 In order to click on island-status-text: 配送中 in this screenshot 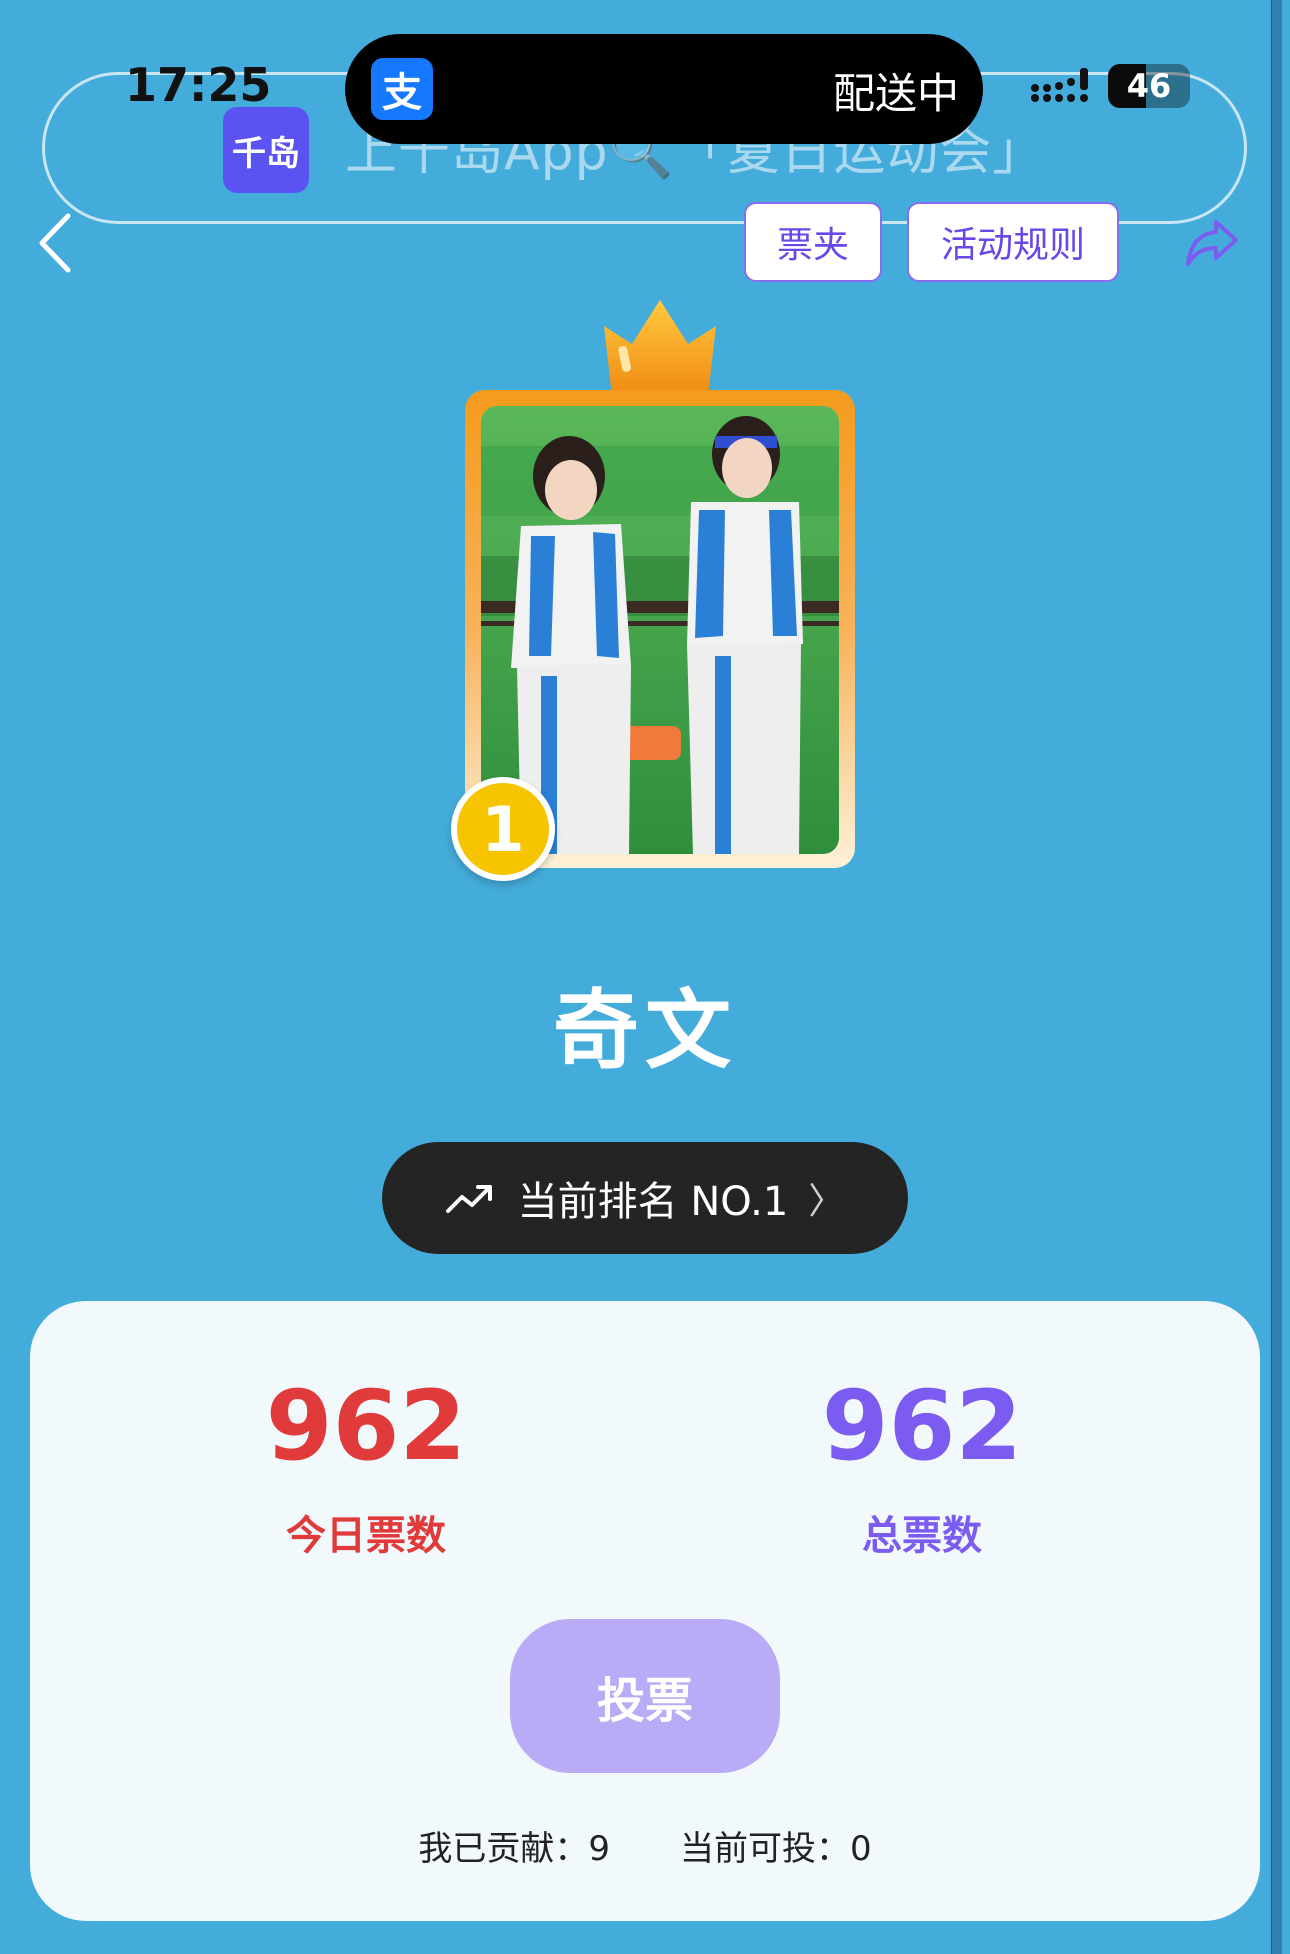, I will do `click(895, 93)`.